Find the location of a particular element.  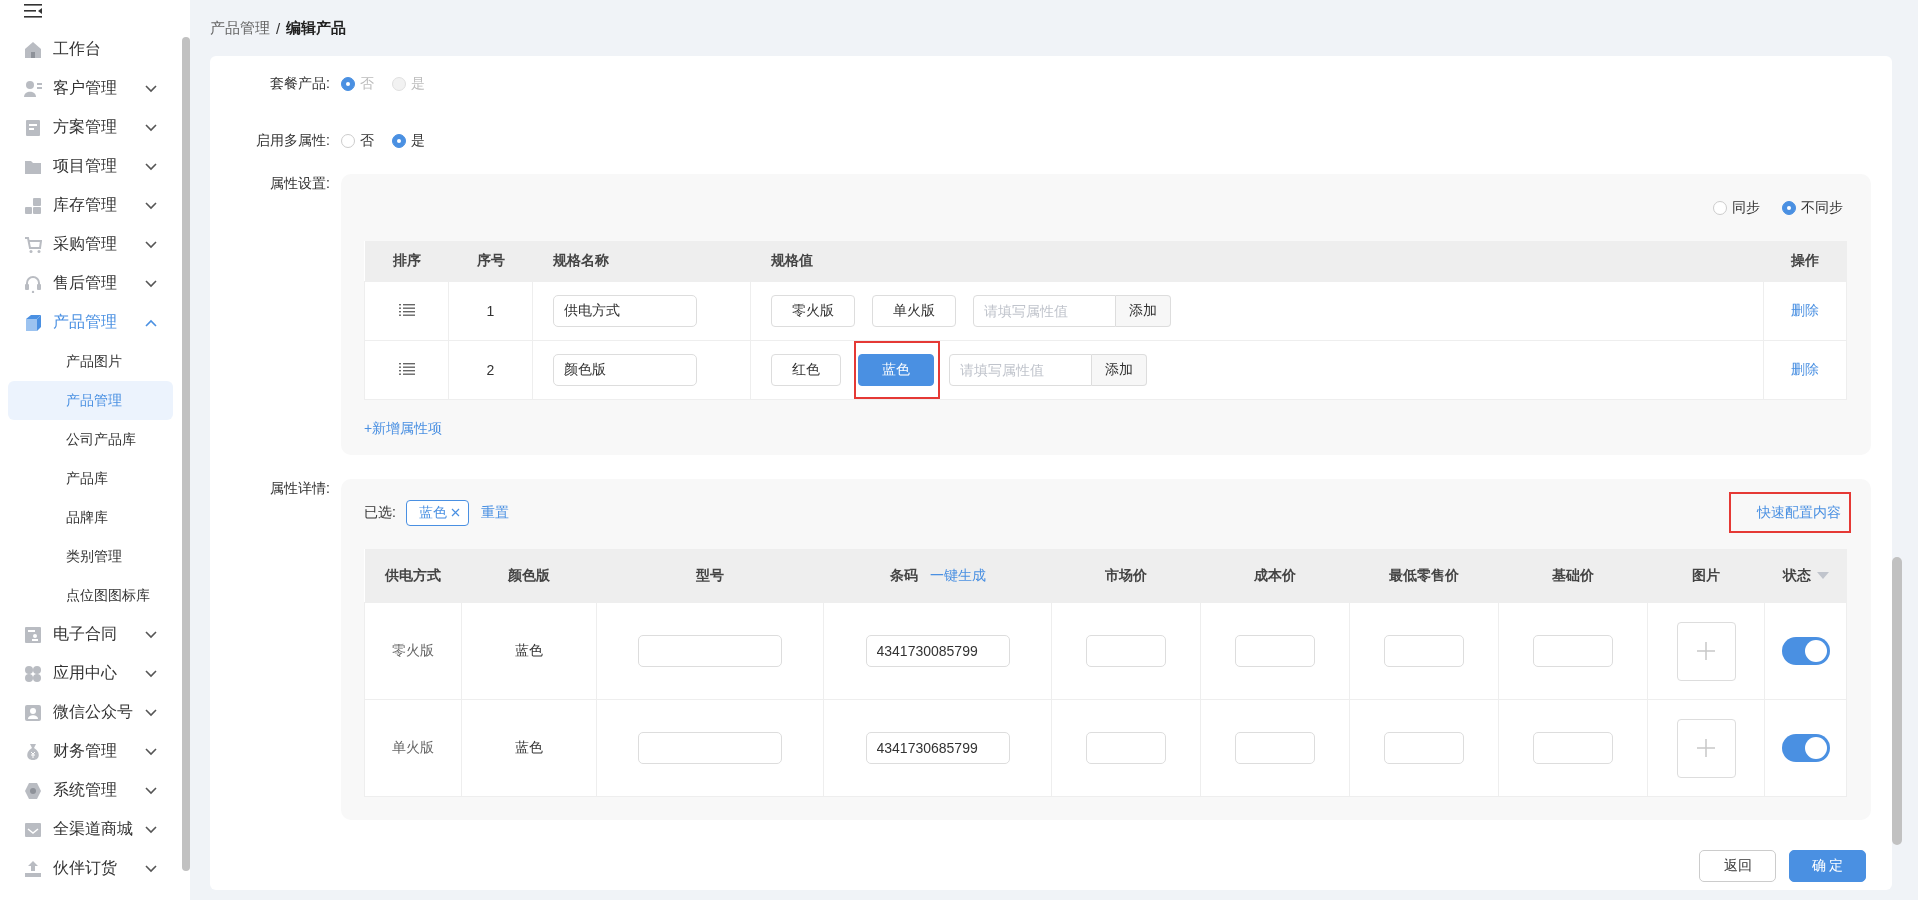

menu-item: 客户管理 is located at coordinates (90, 88).